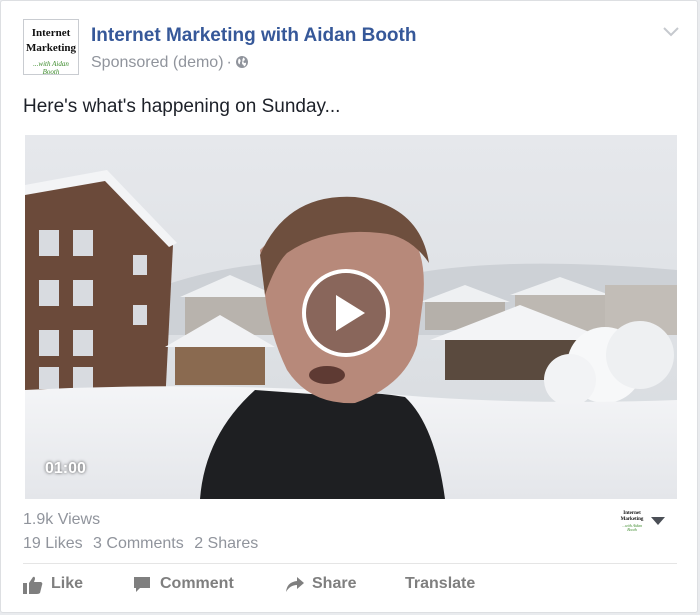 This screenshot has width=700, height=615. I want to click on chevron-down-icon, so click(671, 32).